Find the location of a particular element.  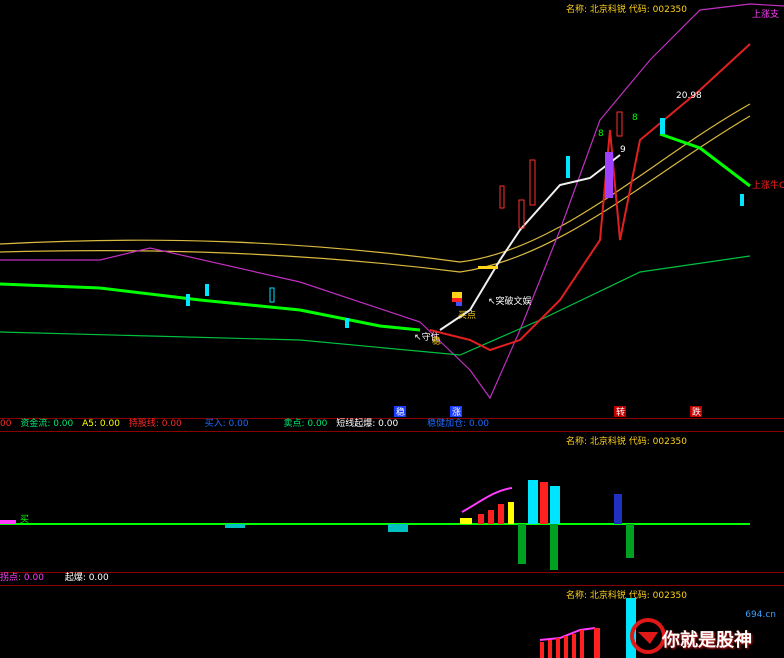

mid-left-mark: 买 is located at coordinates (25, 520).